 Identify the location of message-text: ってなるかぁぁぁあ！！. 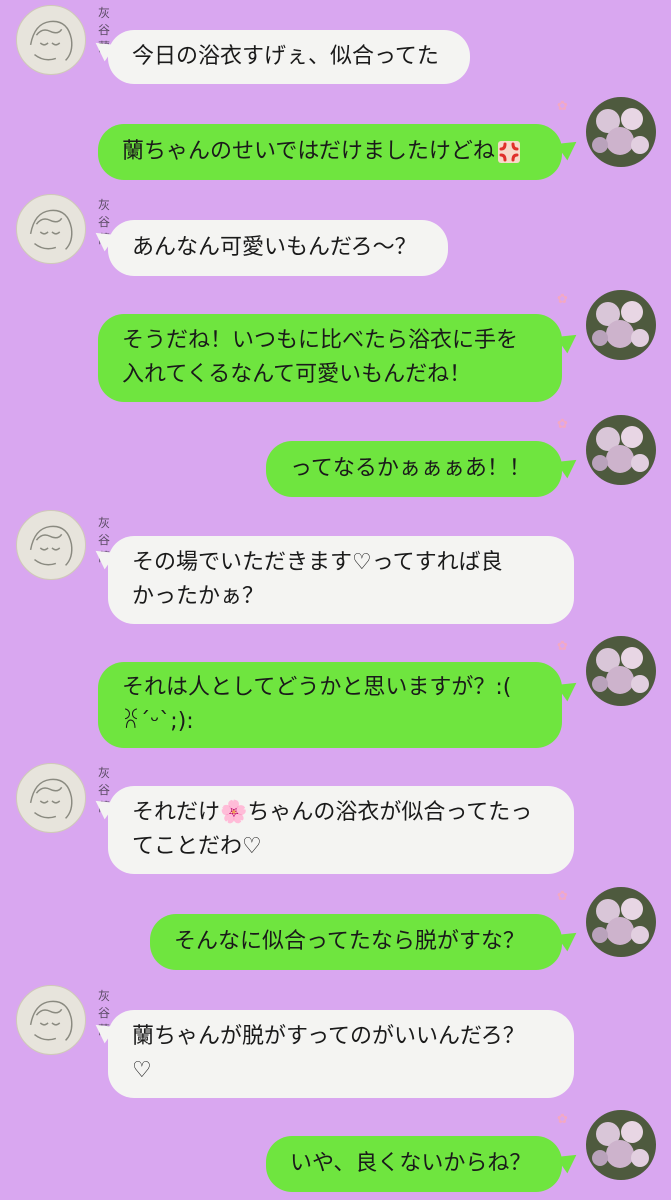
(414, 469).